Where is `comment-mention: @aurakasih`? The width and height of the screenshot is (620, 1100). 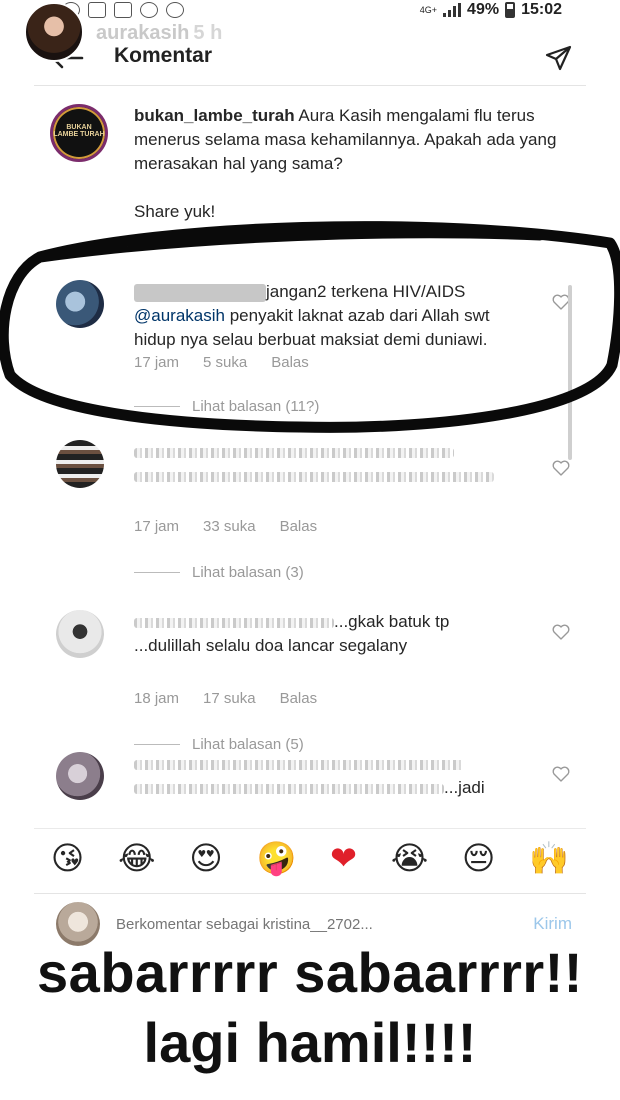
comment-mention: @aurakasih is located at coordinates (179, 315).